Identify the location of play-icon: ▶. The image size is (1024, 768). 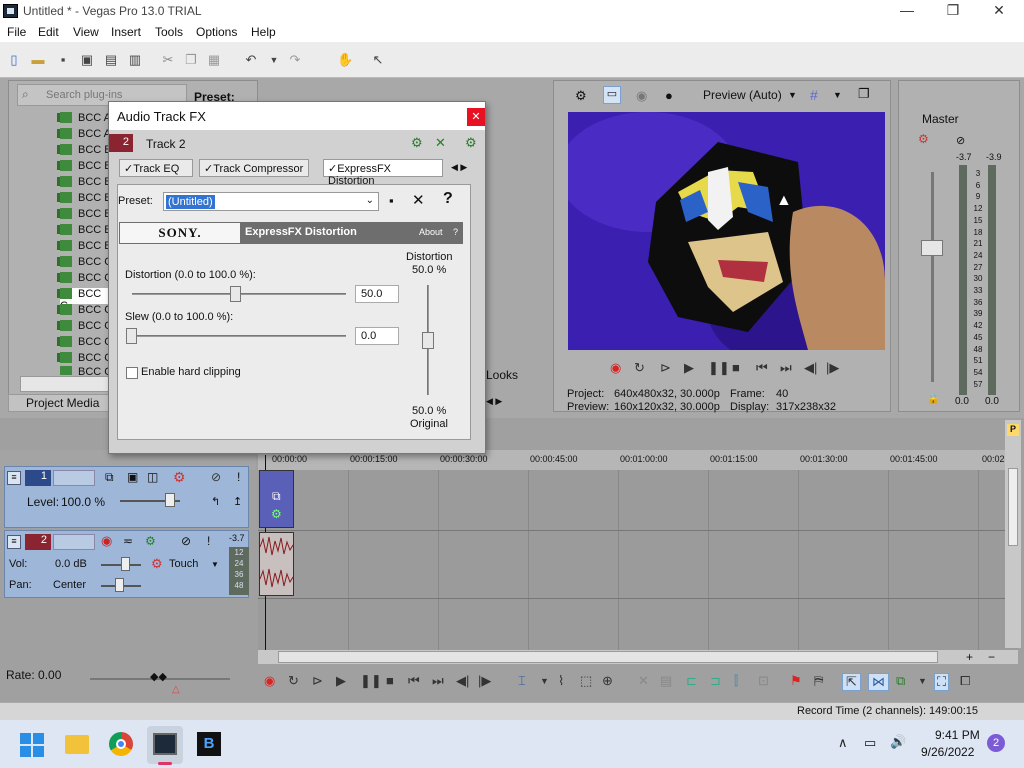
(689, 368).